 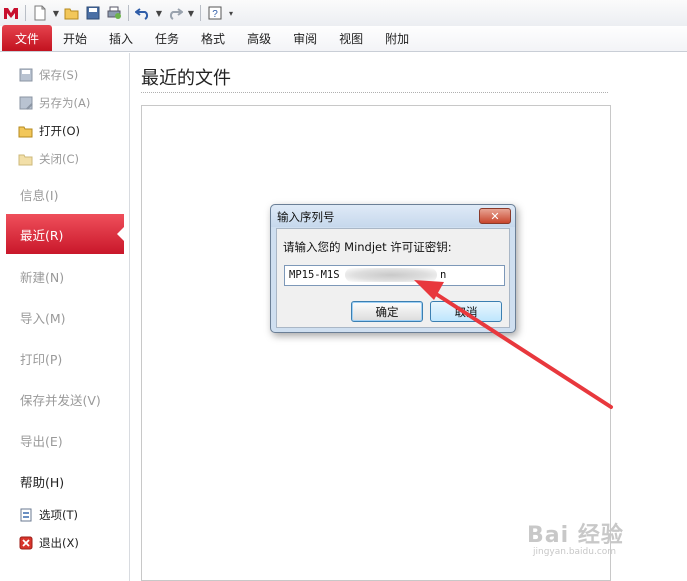 What do you see at coordinates (41, 358) in the screenshot?
I see `nav-print: 打印(P)` at bounding box center [41, 358].